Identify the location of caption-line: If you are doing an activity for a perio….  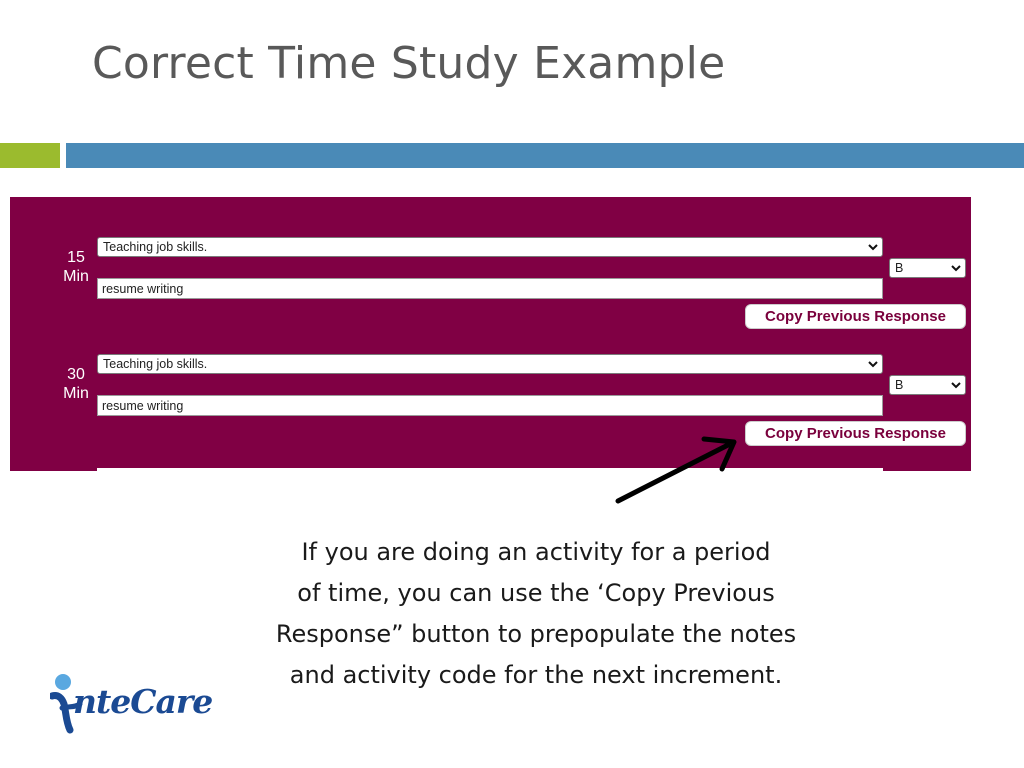
(536, 552).